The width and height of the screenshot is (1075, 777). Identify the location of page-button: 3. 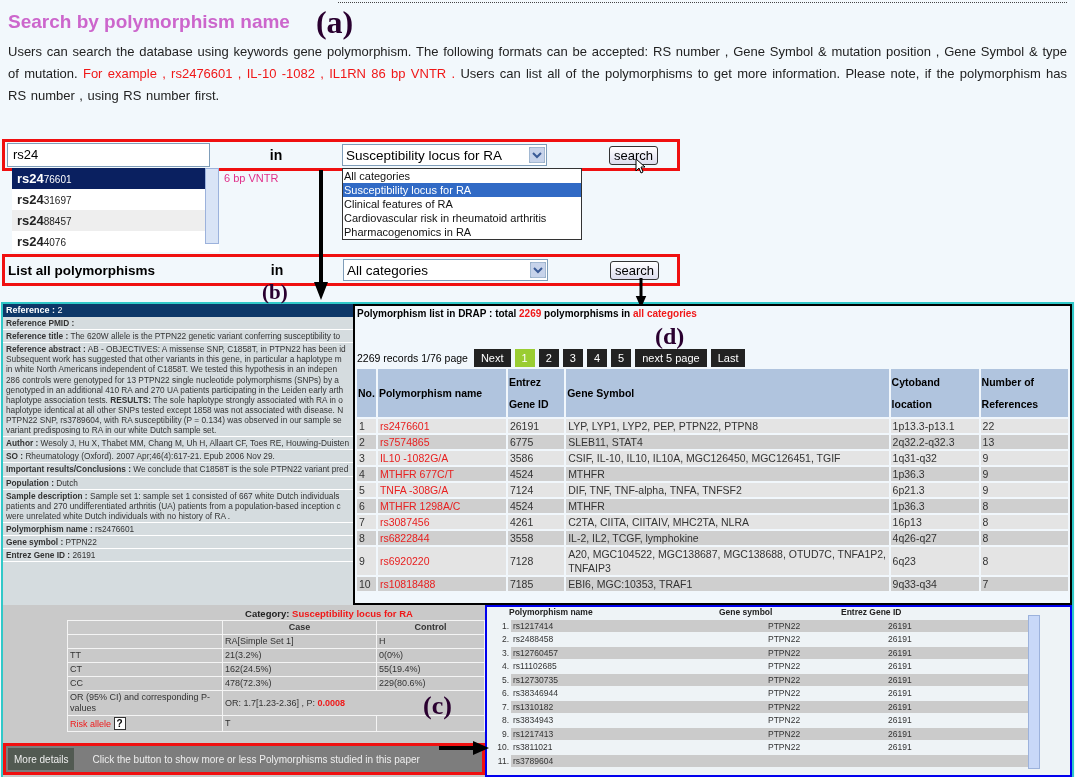
(572, 358).